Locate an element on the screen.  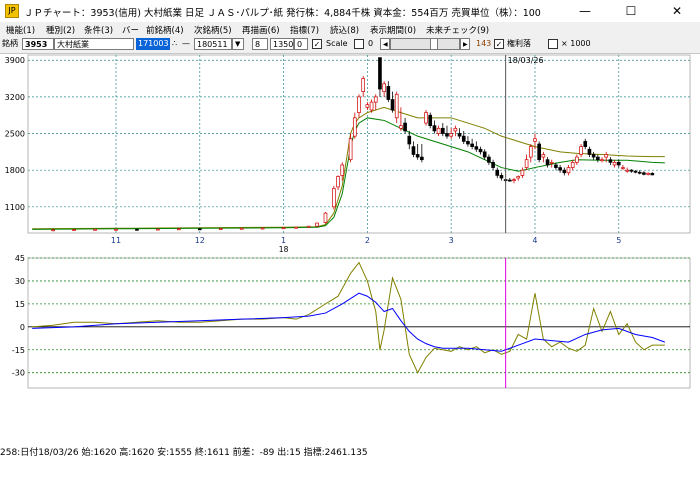
start-date-field: 171003 is located at coordinates (153, 44).